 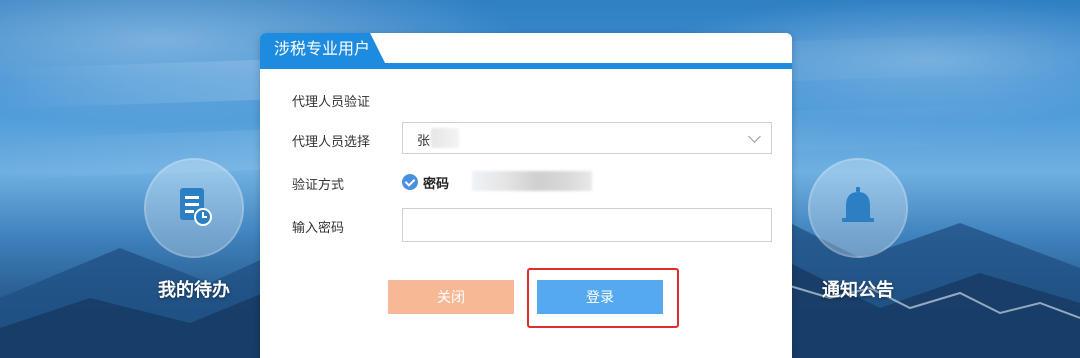 I want to click on agent-select: 张, so click(x=587, y=138).